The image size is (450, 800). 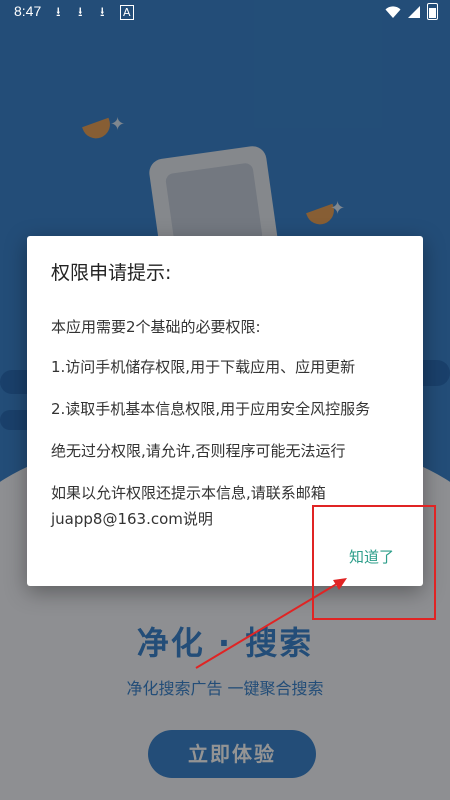 What do you see at coordinates (28, 11) in the screenshot?
I see `status-time: 8:47` at bounding box center [28, 11].